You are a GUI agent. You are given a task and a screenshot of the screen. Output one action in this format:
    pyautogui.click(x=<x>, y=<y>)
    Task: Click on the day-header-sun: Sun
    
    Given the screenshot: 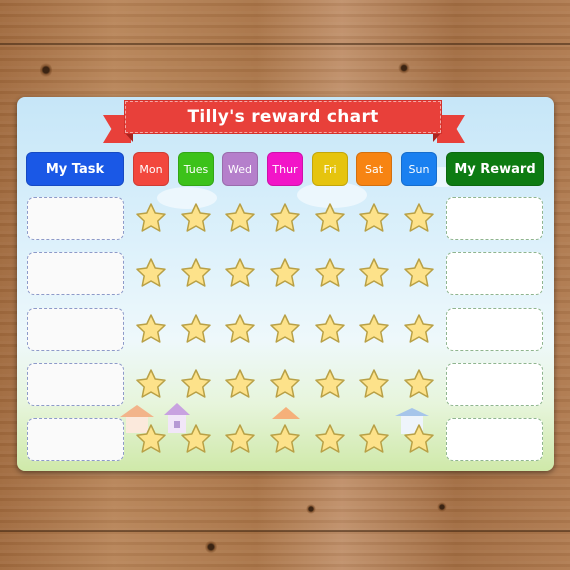 What is the action you would take?
    pyautogui.click(x=419, y=169)
    